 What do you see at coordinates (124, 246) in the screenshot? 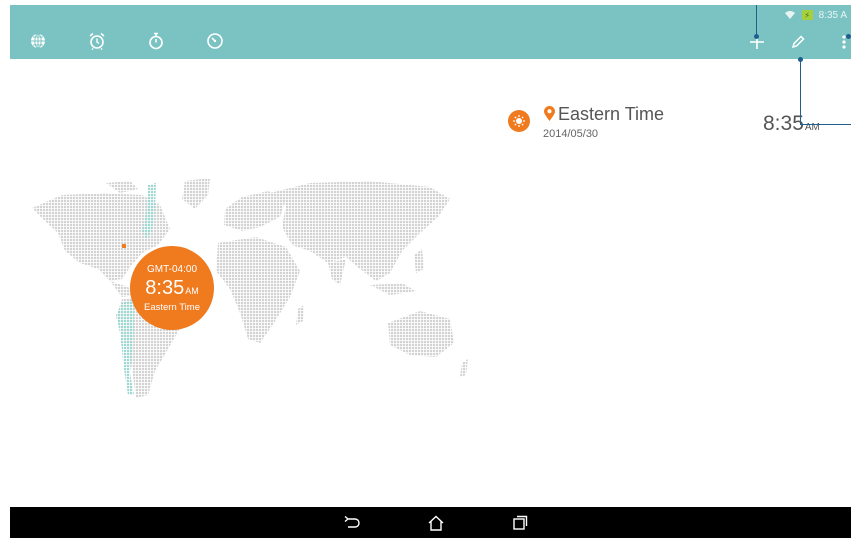
I see `current-location-marker` at bounding box center [124, 246].